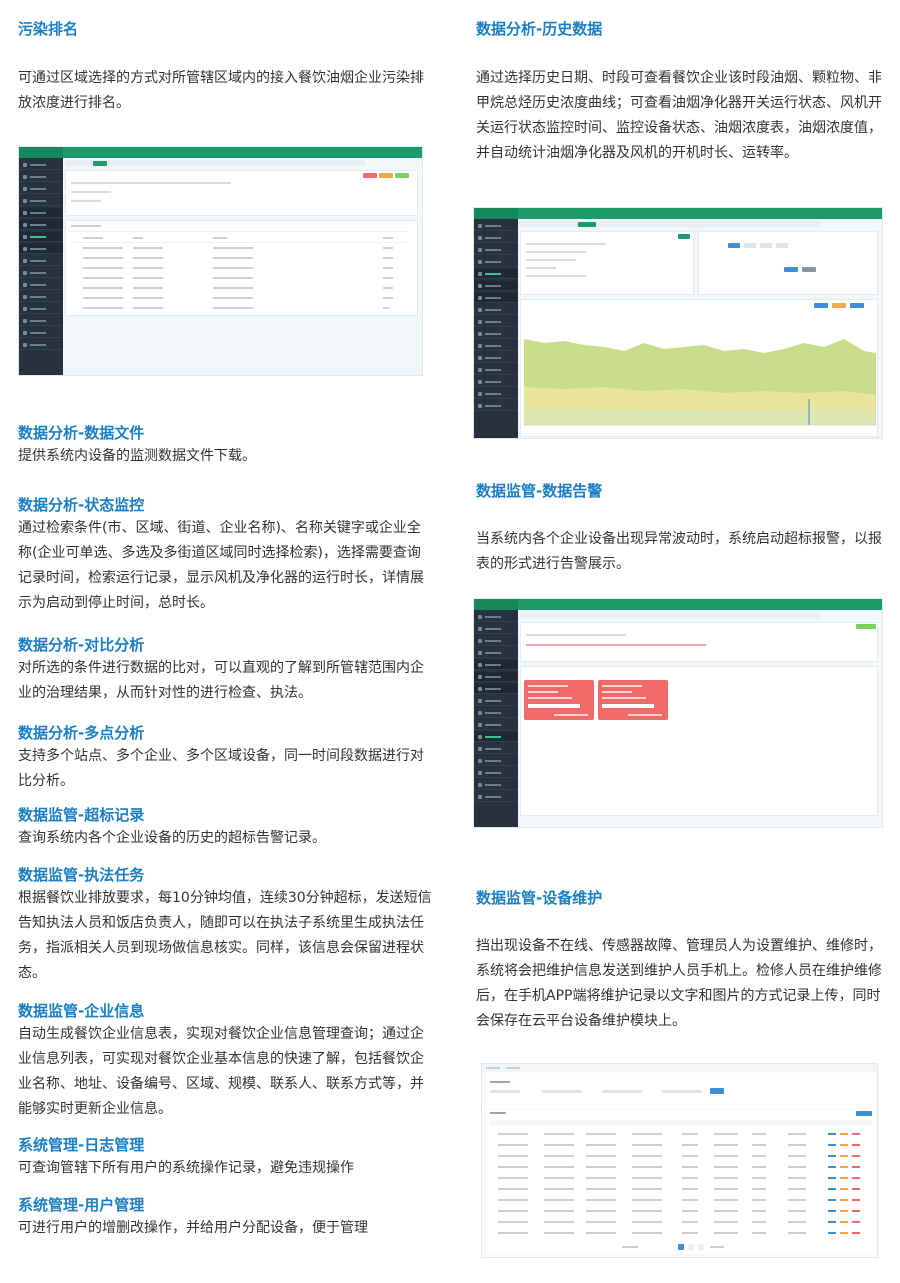  What do you see at coordinates (679, 551) in the screenshot?
I see `alarm-body: 当系统内各个企业设备出现异常波动时，系统启动超标报警，以报表的形式进行告警展示。` at bounding box center [679, 551].